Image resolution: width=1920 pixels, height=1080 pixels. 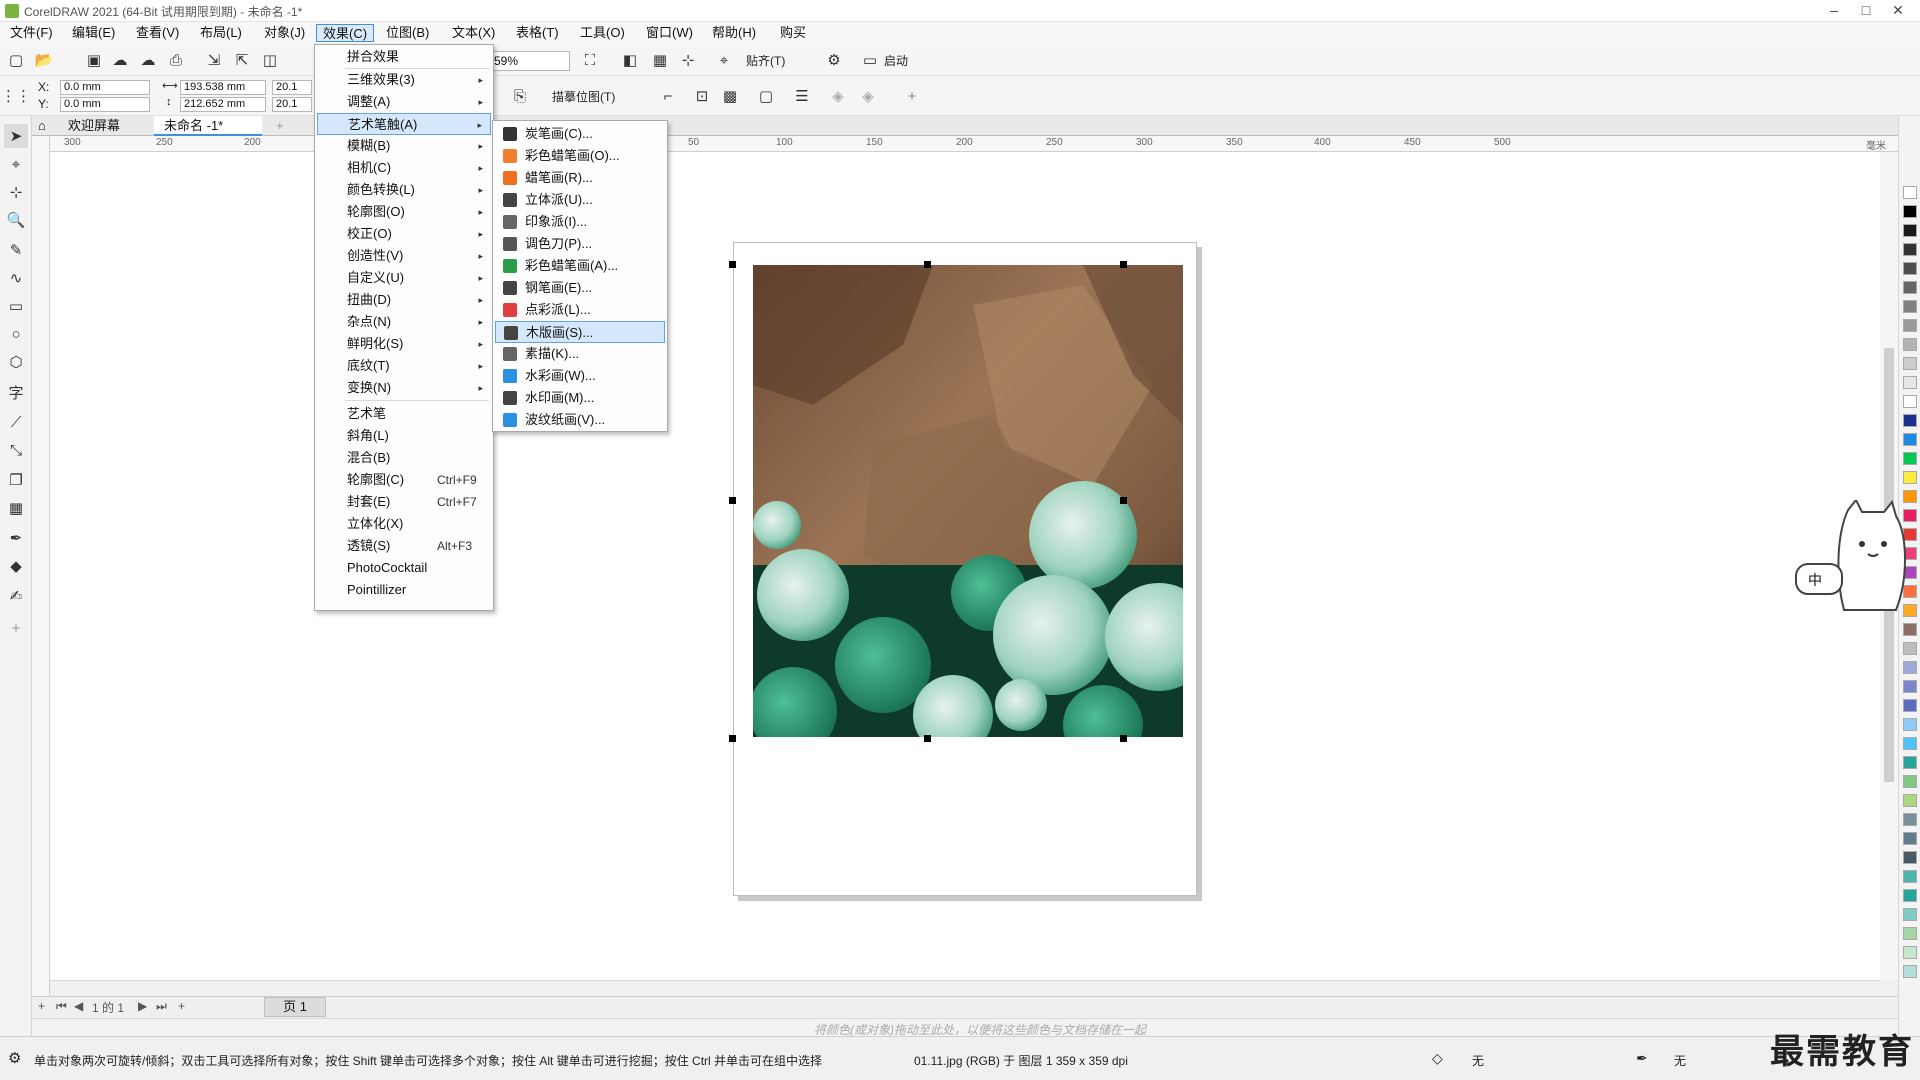 What do you see at coordinates (16, 422) in the screenshot?
I see `parallel-dimension-icon: ⟋` at bounding box center [16, 422].